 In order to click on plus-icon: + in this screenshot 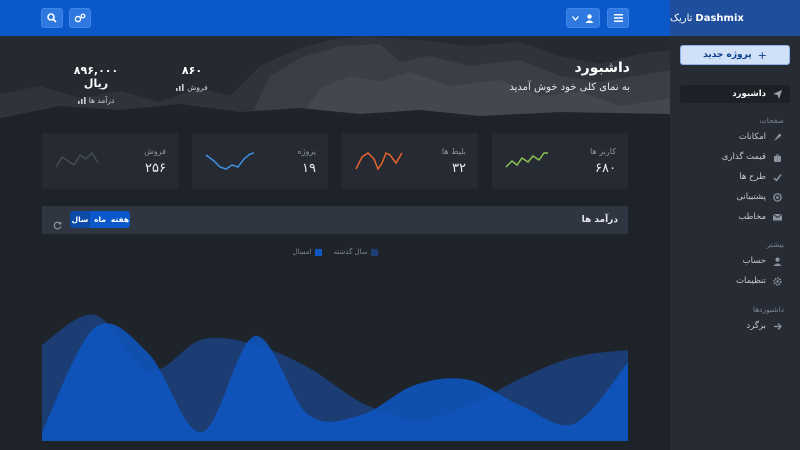, I will do `click(762, 55)`.